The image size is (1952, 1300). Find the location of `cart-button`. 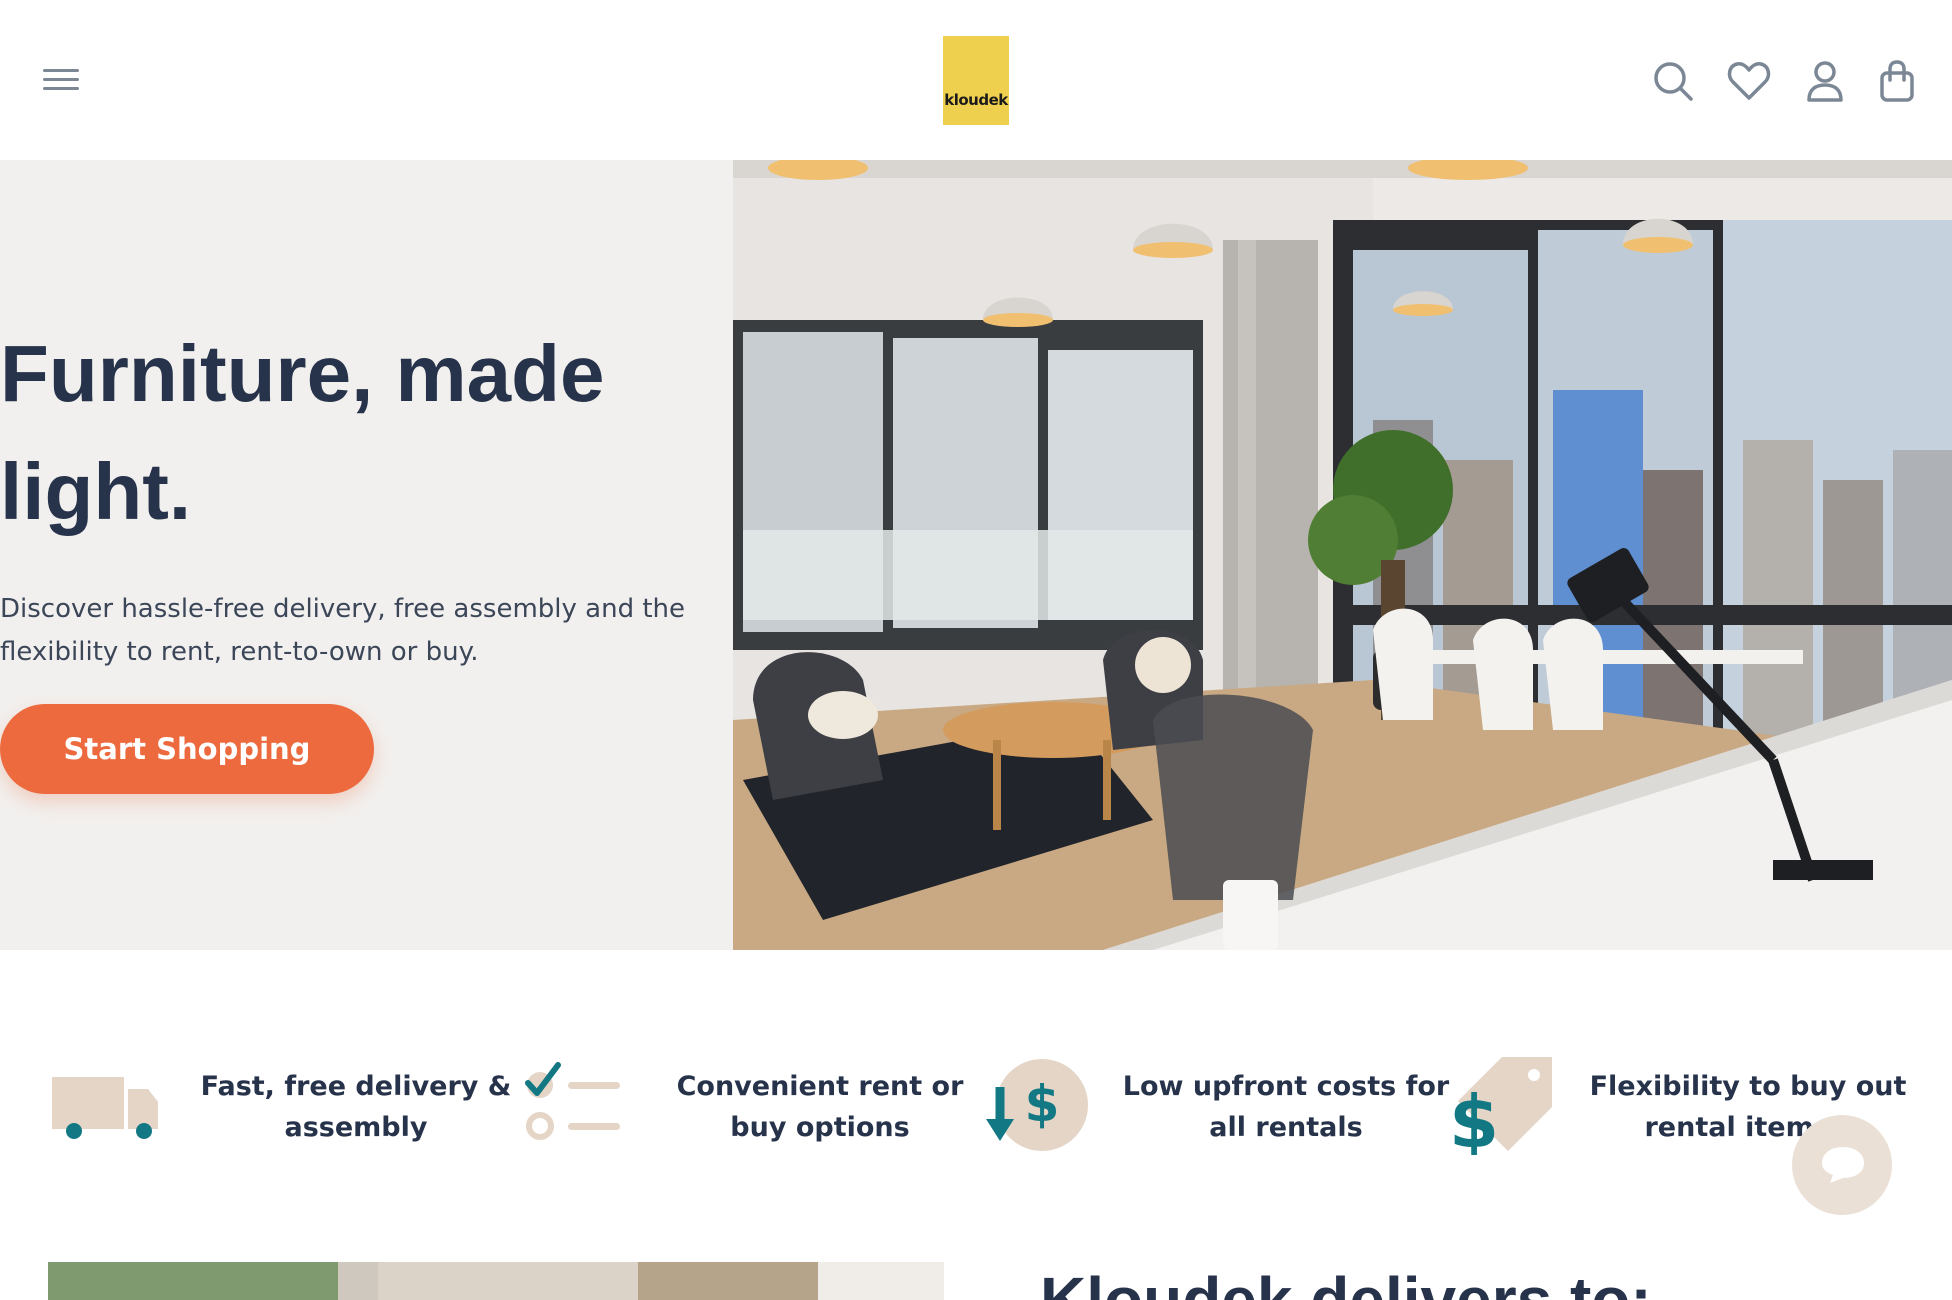

cart-button is located at coordinates (1897, 81).